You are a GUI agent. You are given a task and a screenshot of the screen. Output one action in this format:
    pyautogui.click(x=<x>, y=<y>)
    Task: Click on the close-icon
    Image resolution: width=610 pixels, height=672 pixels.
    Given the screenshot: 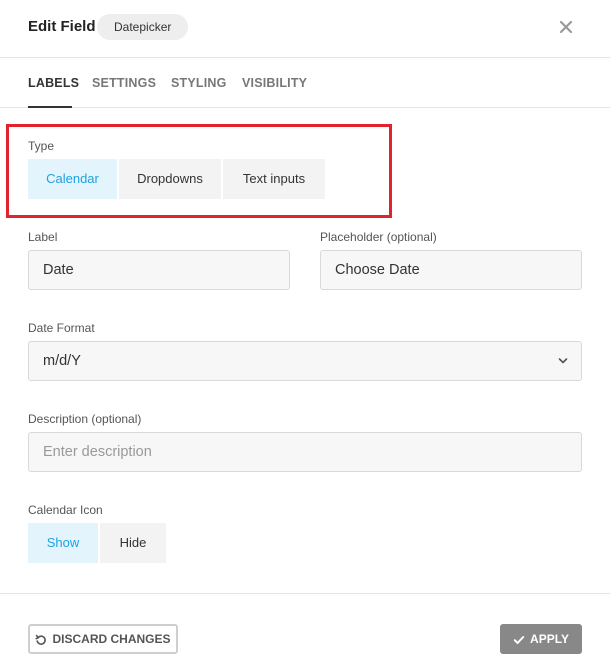 What is the action you would take?
    pyautogui.click(x=566, y=27)
    